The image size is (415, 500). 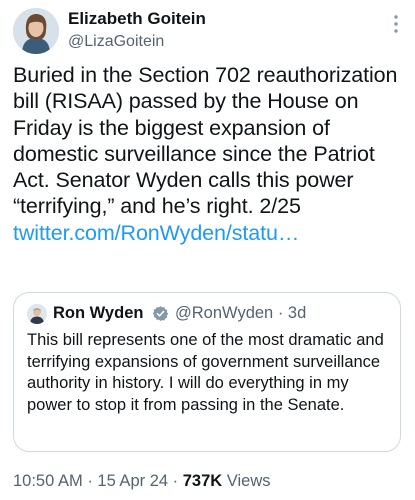 I want to click on quoted-author-handle-time: @RonWyden · 3d, so click(x=240, y=313).